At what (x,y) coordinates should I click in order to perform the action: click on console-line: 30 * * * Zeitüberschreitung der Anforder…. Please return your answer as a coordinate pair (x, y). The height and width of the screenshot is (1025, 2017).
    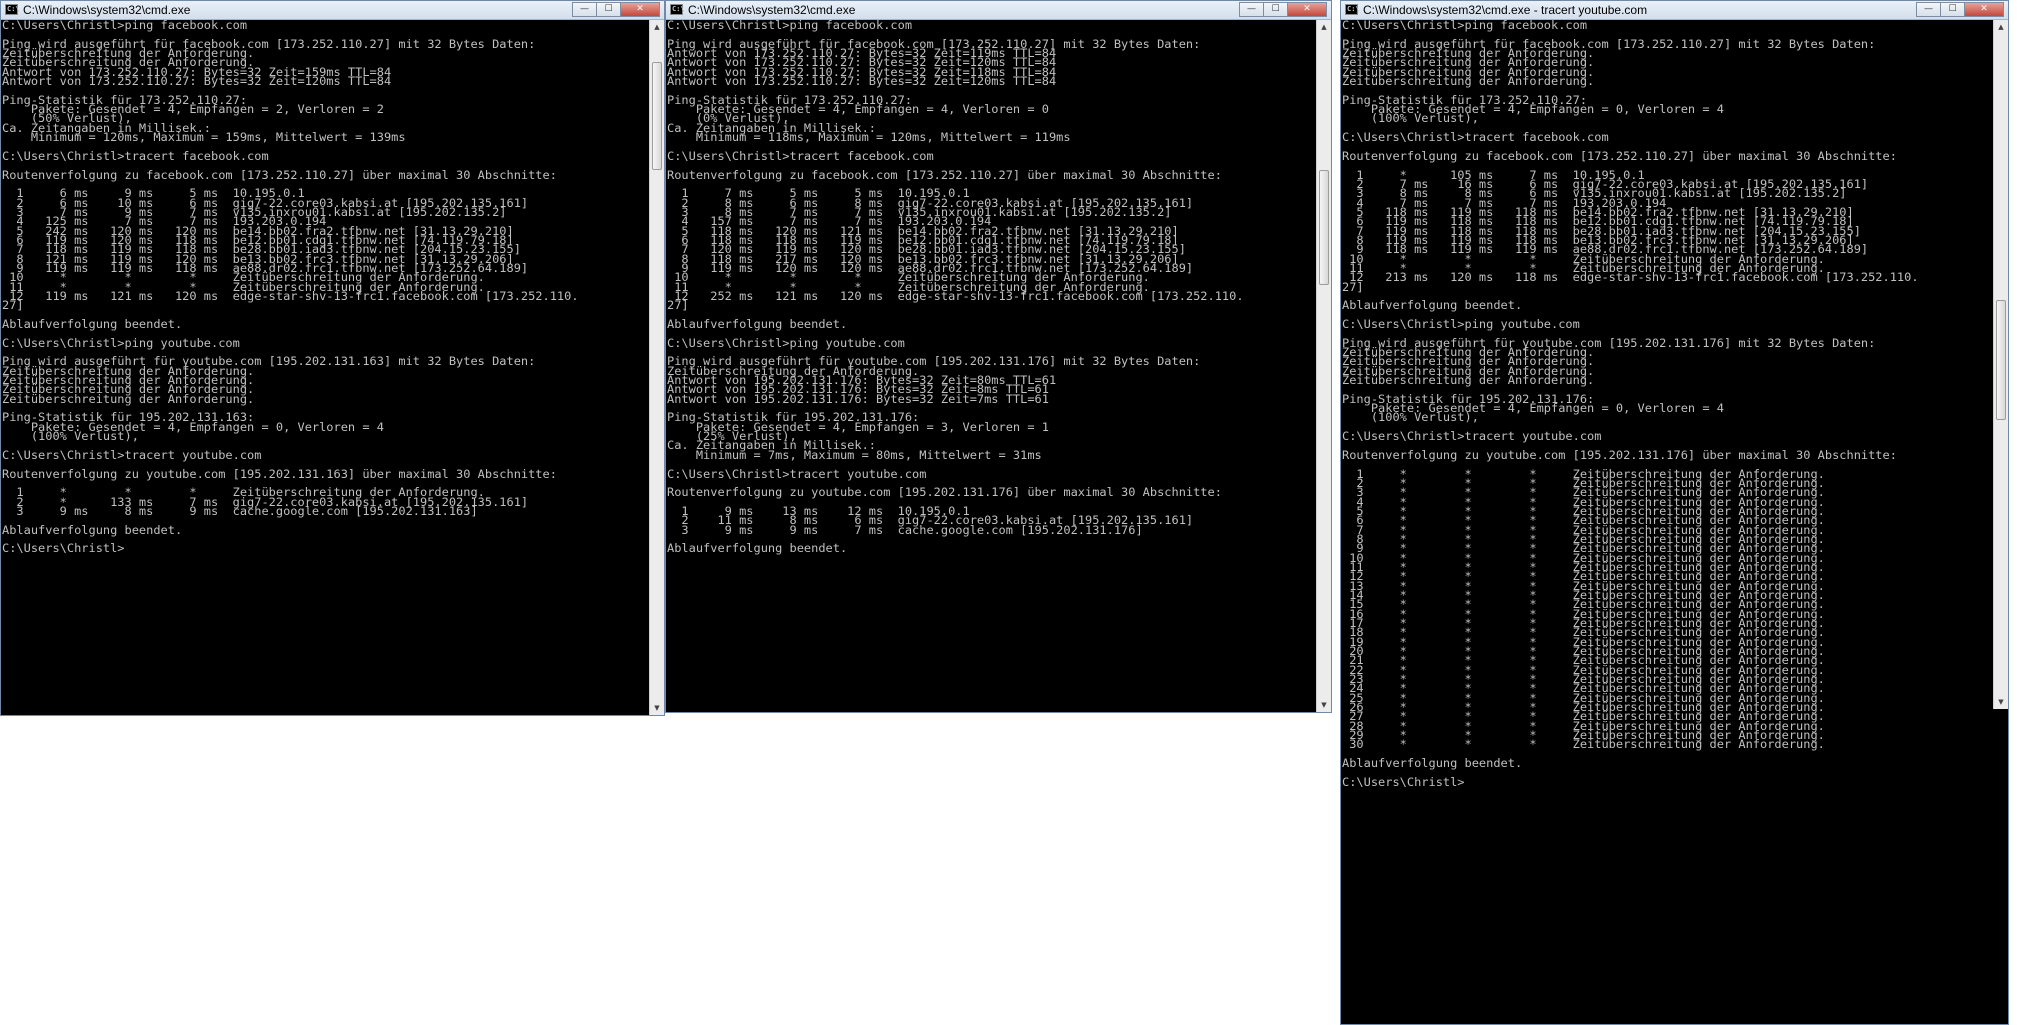
    Looking at the image, I should click on (1583, 745).